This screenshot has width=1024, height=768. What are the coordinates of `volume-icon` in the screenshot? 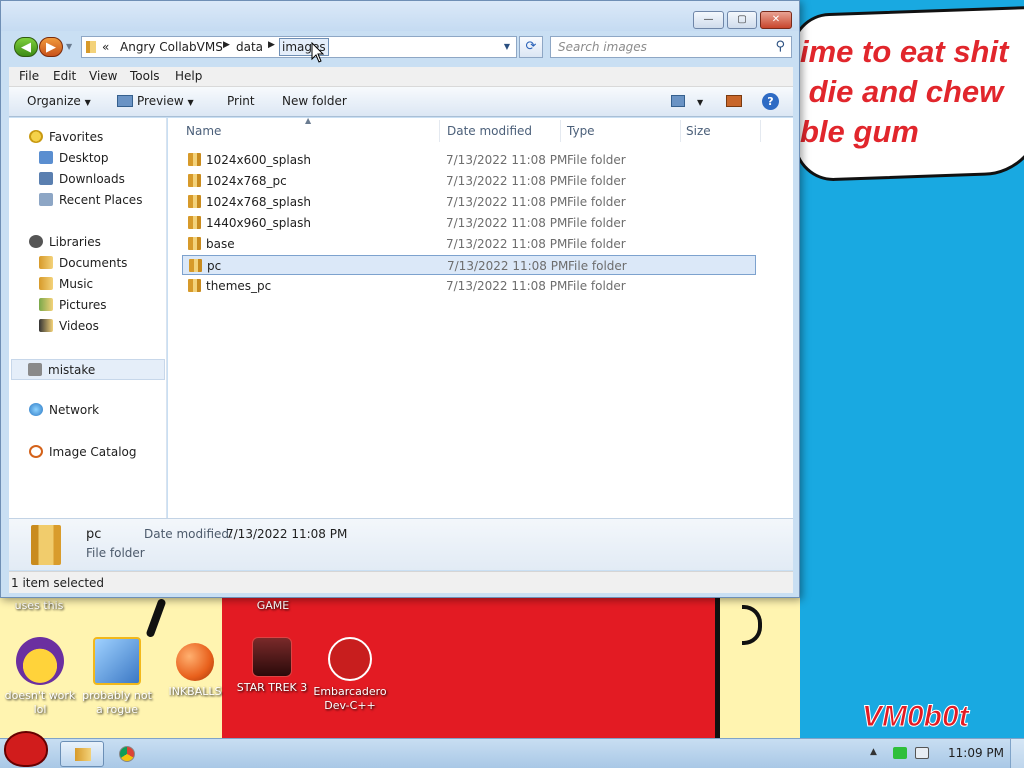 It's located at (922, 753).